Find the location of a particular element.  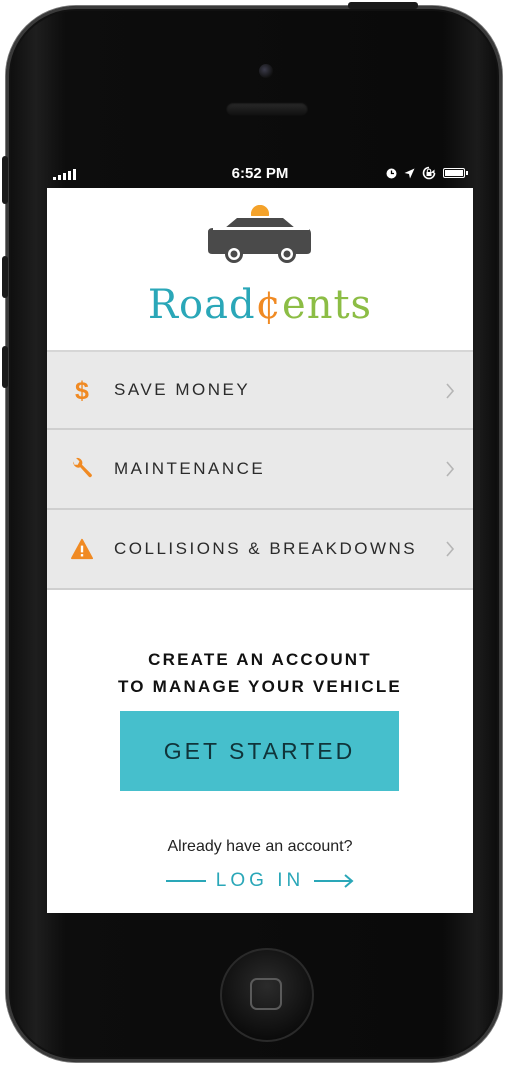

menu-item-collisions-breakdowns: COLLISIONS & BREAKDOWNS is located at coordinates (260, 550).